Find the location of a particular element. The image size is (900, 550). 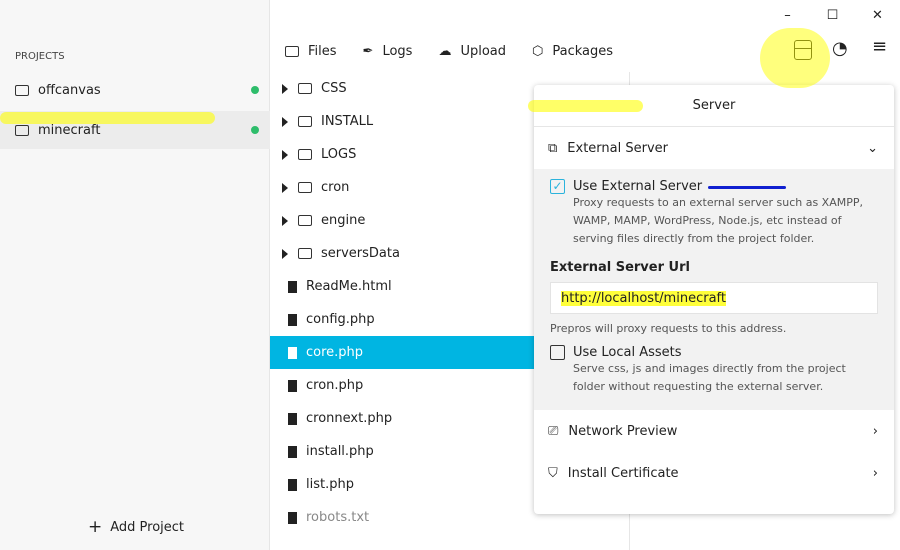

section-label: External Server is located at coordinates (617, 148).